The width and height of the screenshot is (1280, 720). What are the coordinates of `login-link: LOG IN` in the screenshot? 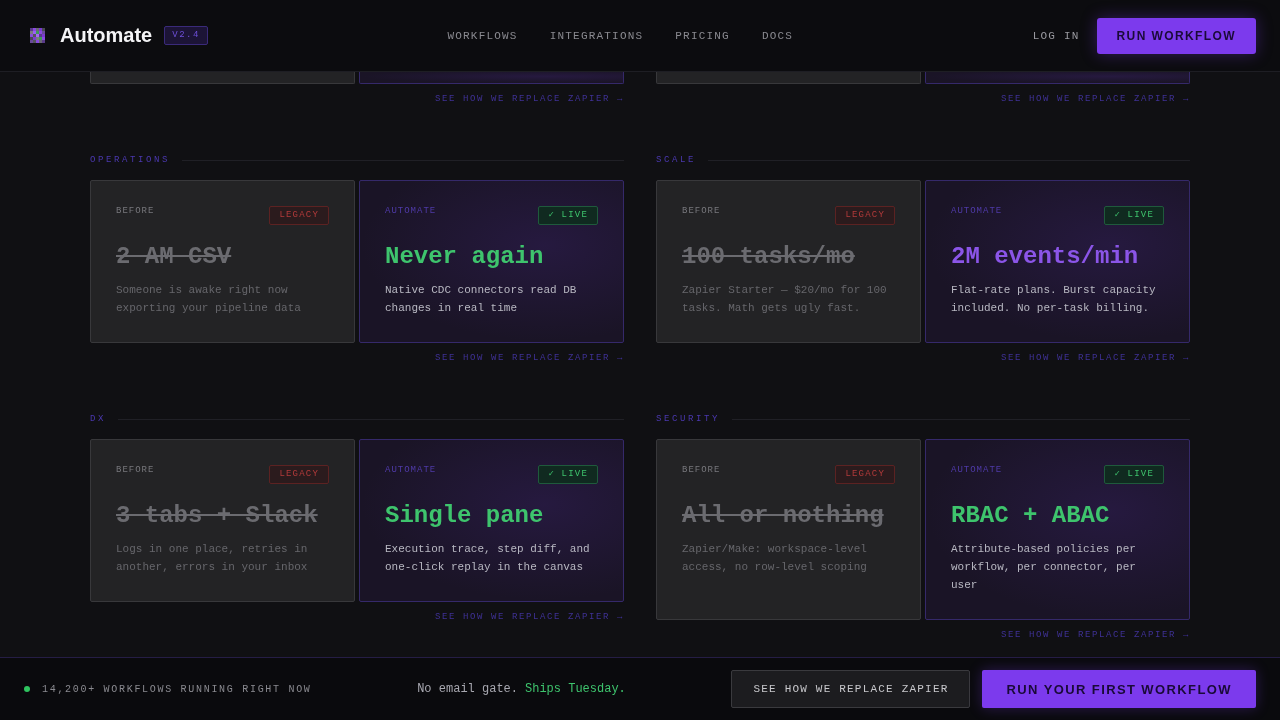 It's located at (1056, 35).